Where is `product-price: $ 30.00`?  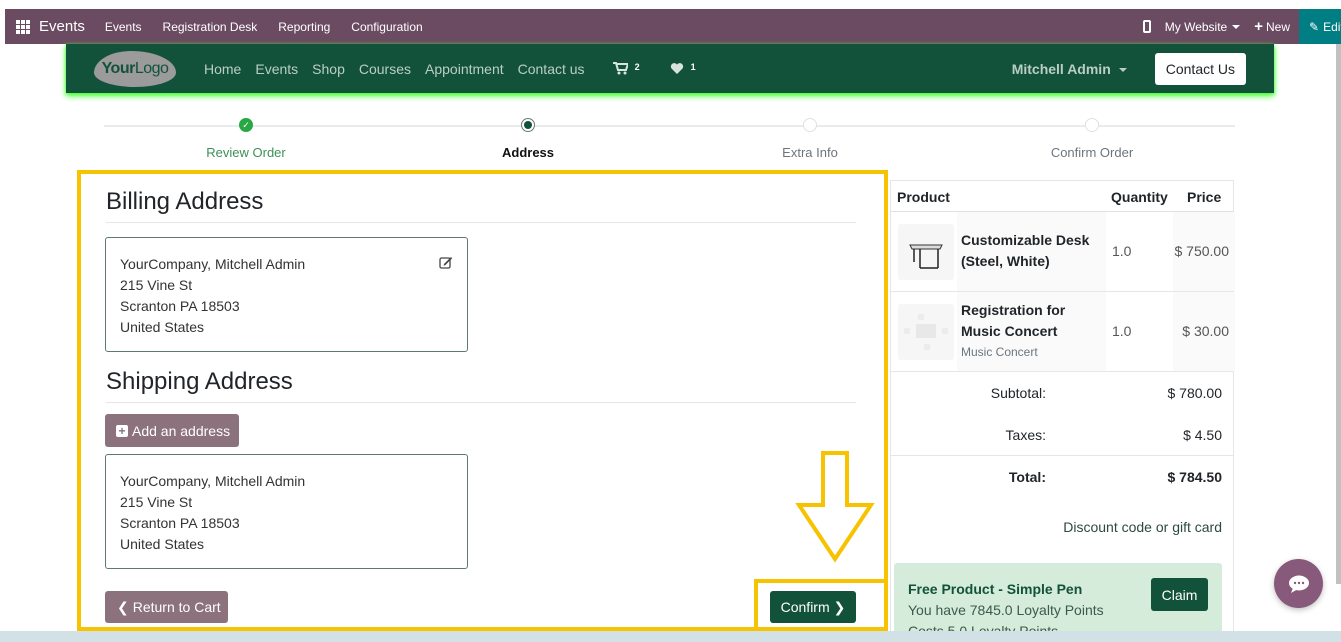 product-price: $ 30.00 is located at coordinates (1205, 331).